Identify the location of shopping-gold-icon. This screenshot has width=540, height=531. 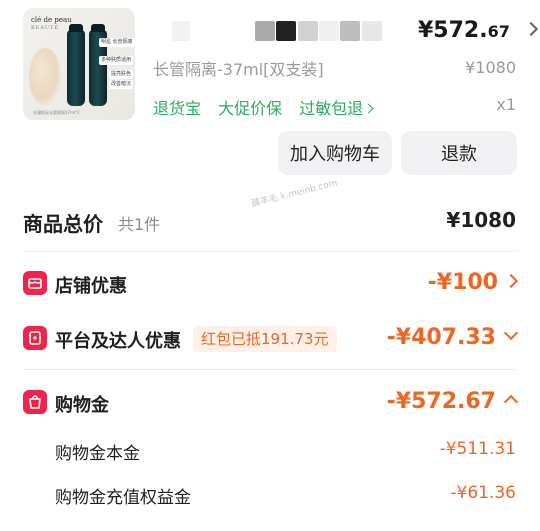
(35, 402).